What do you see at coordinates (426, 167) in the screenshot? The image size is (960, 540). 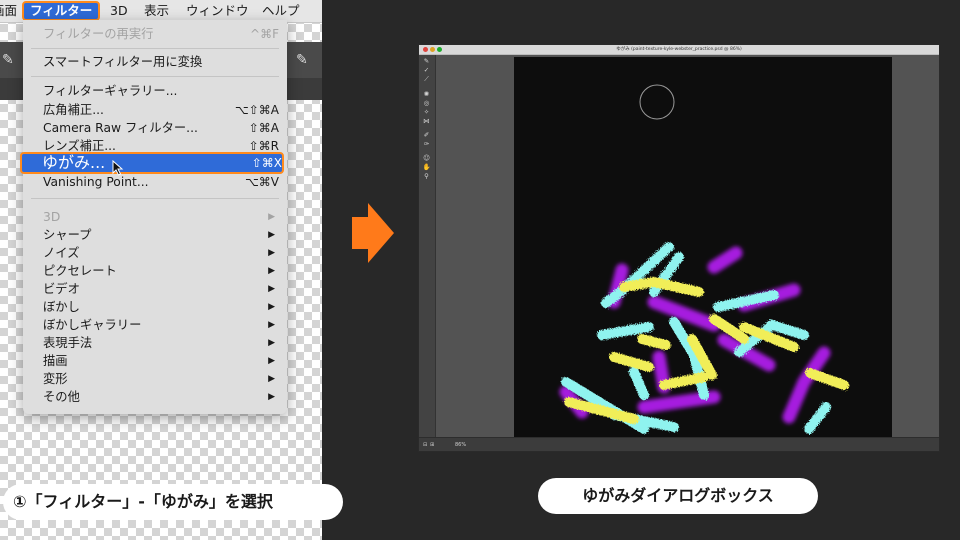 I see `hand-tool-icon: ✋` at bounding box center [426, 167].